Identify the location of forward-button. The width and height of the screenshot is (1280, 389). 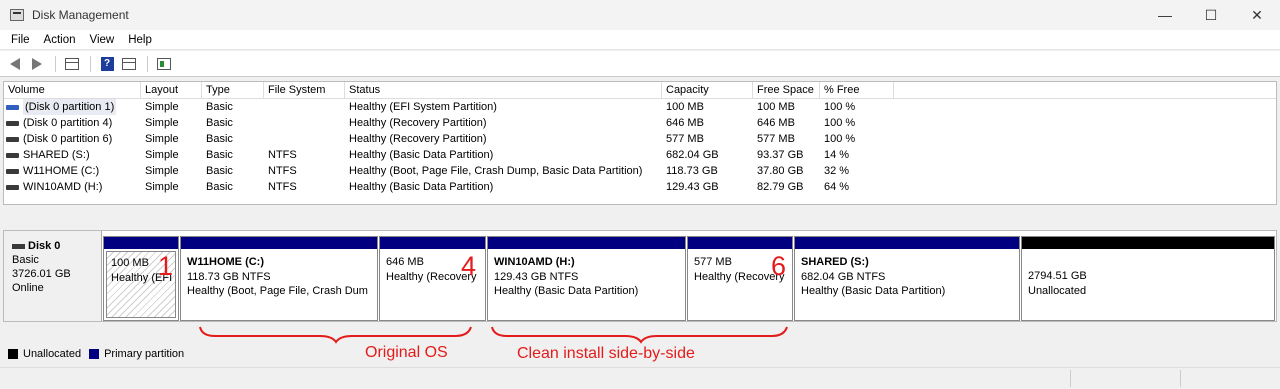
(37, 64).